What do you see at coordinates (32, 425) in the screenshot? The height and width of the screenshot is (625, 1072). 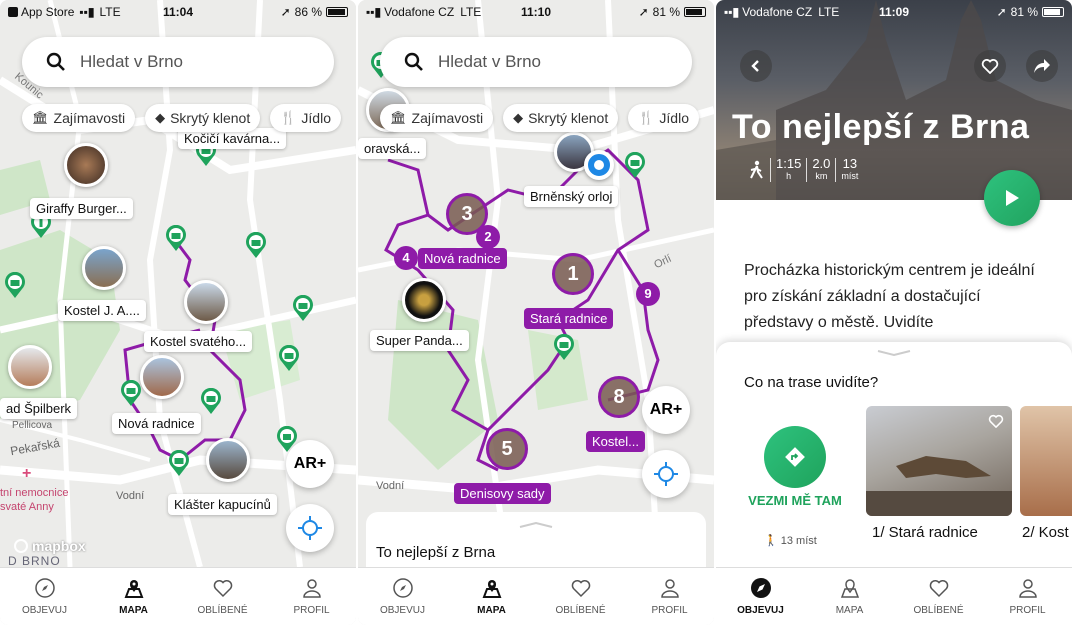 I see `street-label-pellicova: Pellicova` at bounding box center [32, 425].